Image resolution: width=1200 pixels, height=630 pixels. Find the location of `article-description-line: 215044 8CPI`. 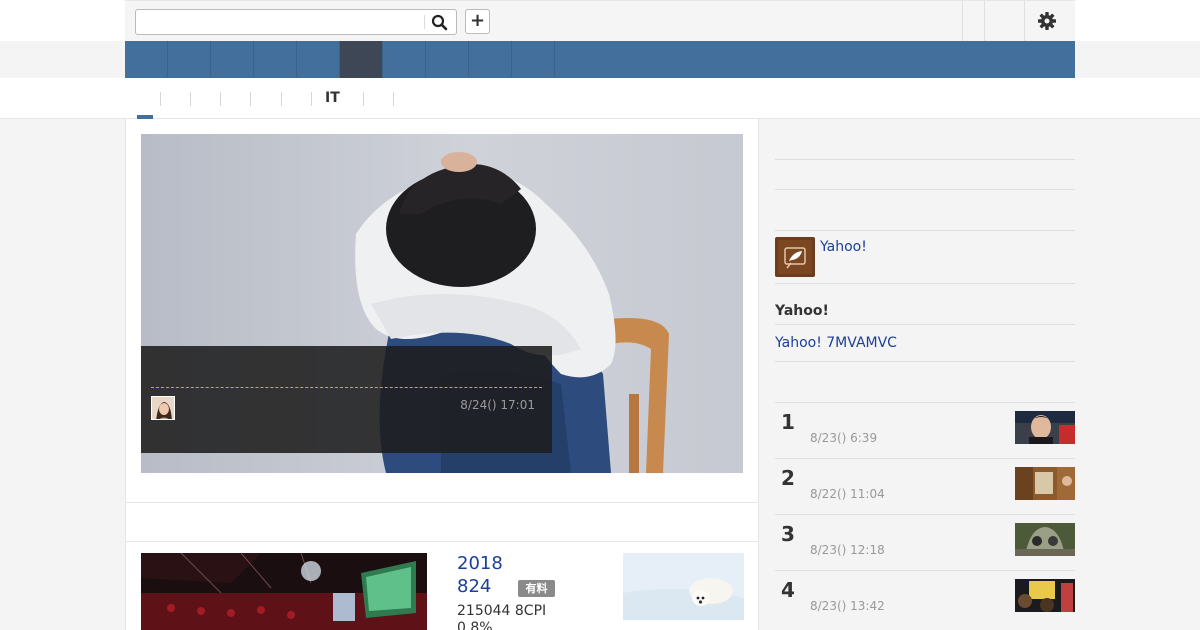

article-description-line: 215044 8CPI is located at coordinates (502, 611).